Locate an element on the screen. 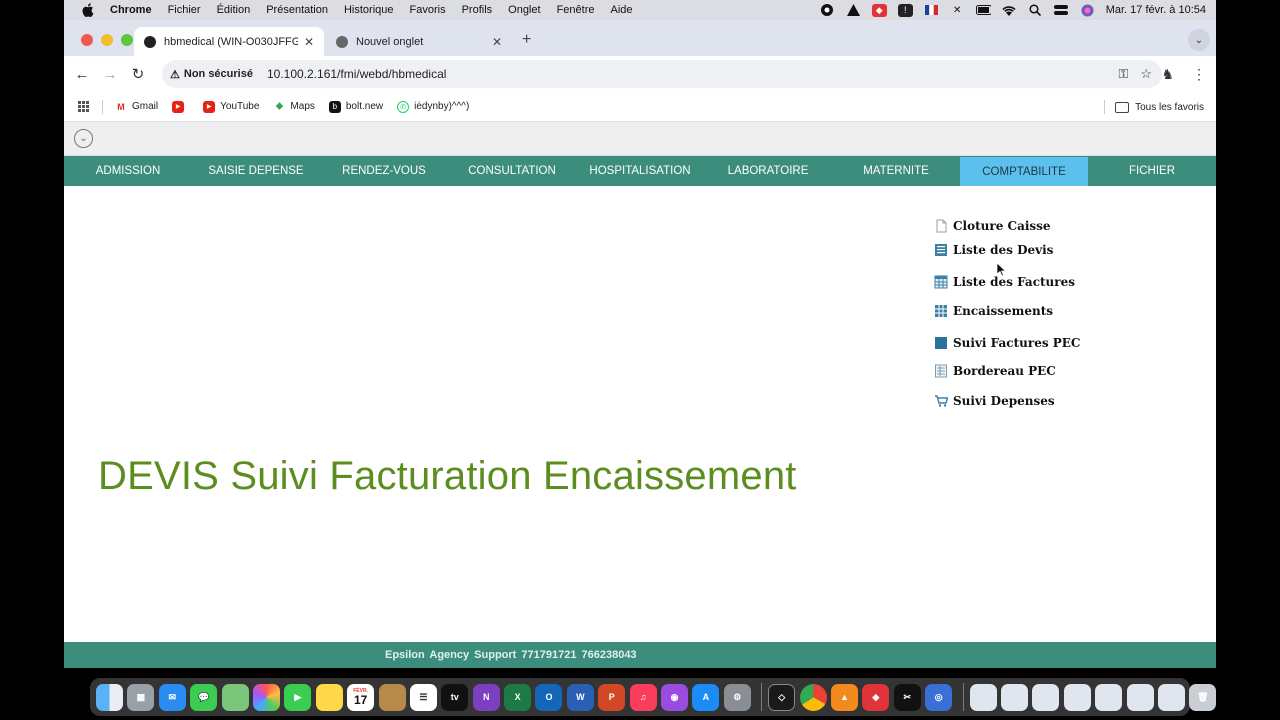 Image resolution: width=1280 pixels, height=720 pixels. all-bookmarks: Tous les favoris is located at coordinates (1154, 107).